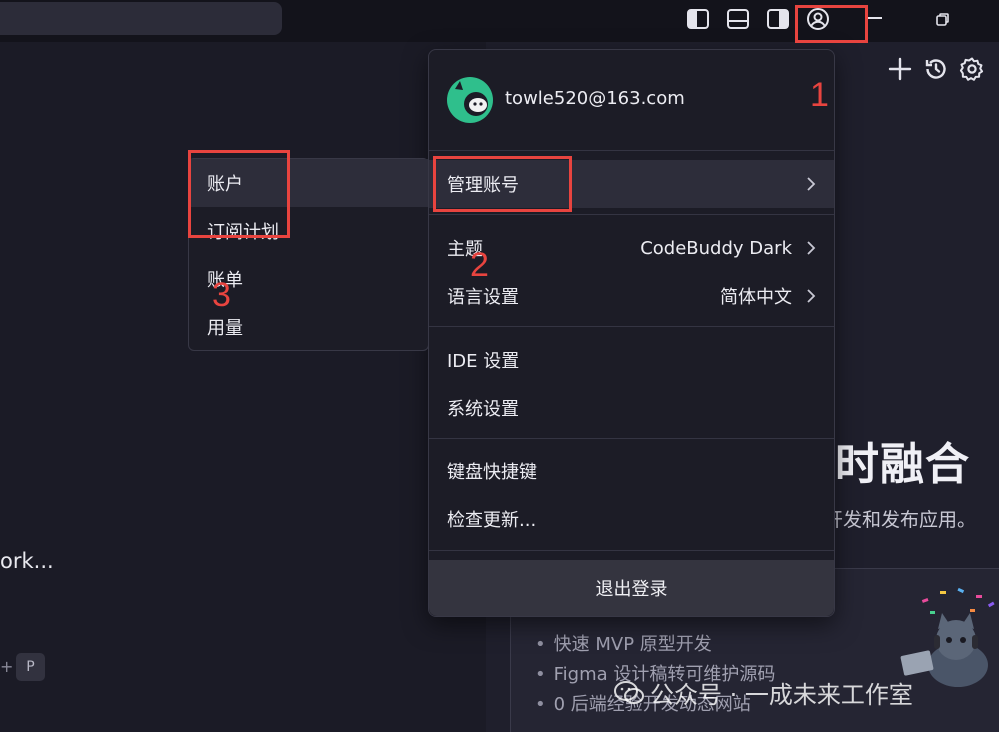 The height and width of the screenshot is (732, 999). Describe the element at coordinates (483, 361) in the screenshot. I see `ide-settings-label: IDE 设置` at that location.